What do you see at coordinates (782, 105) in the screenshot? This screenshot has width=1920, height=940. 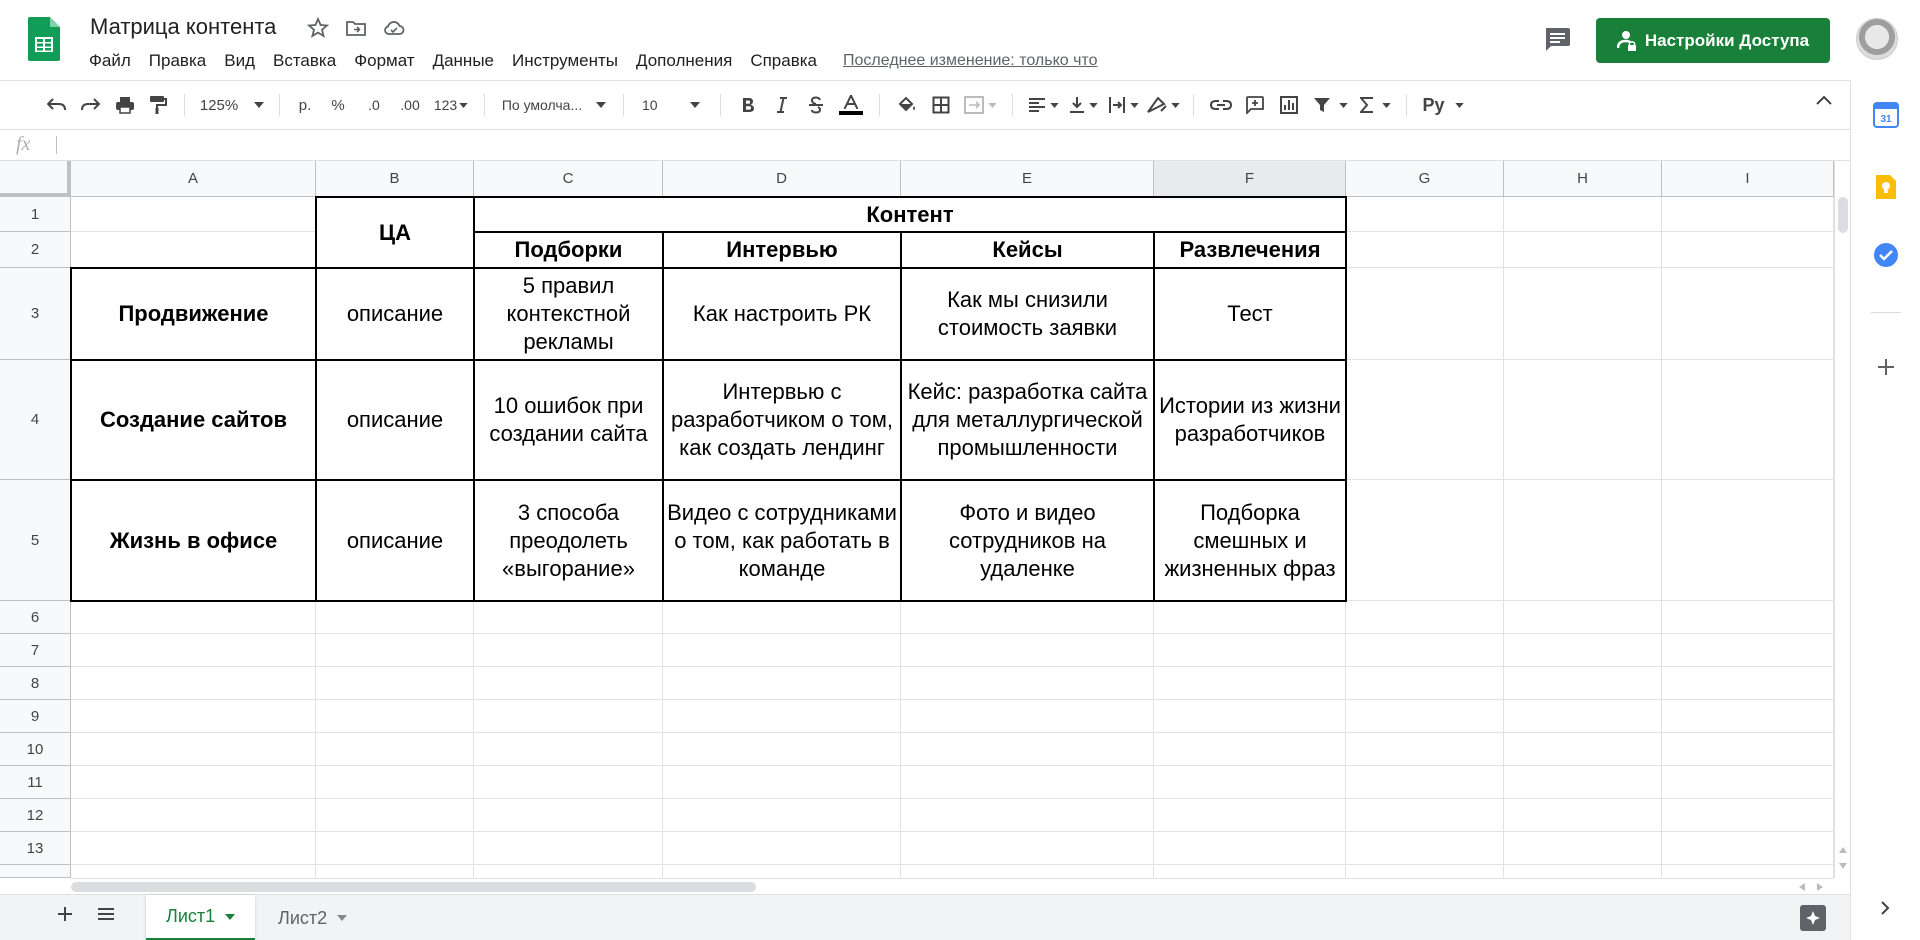 I see `italic-icon` at bounding box center [782, 105].